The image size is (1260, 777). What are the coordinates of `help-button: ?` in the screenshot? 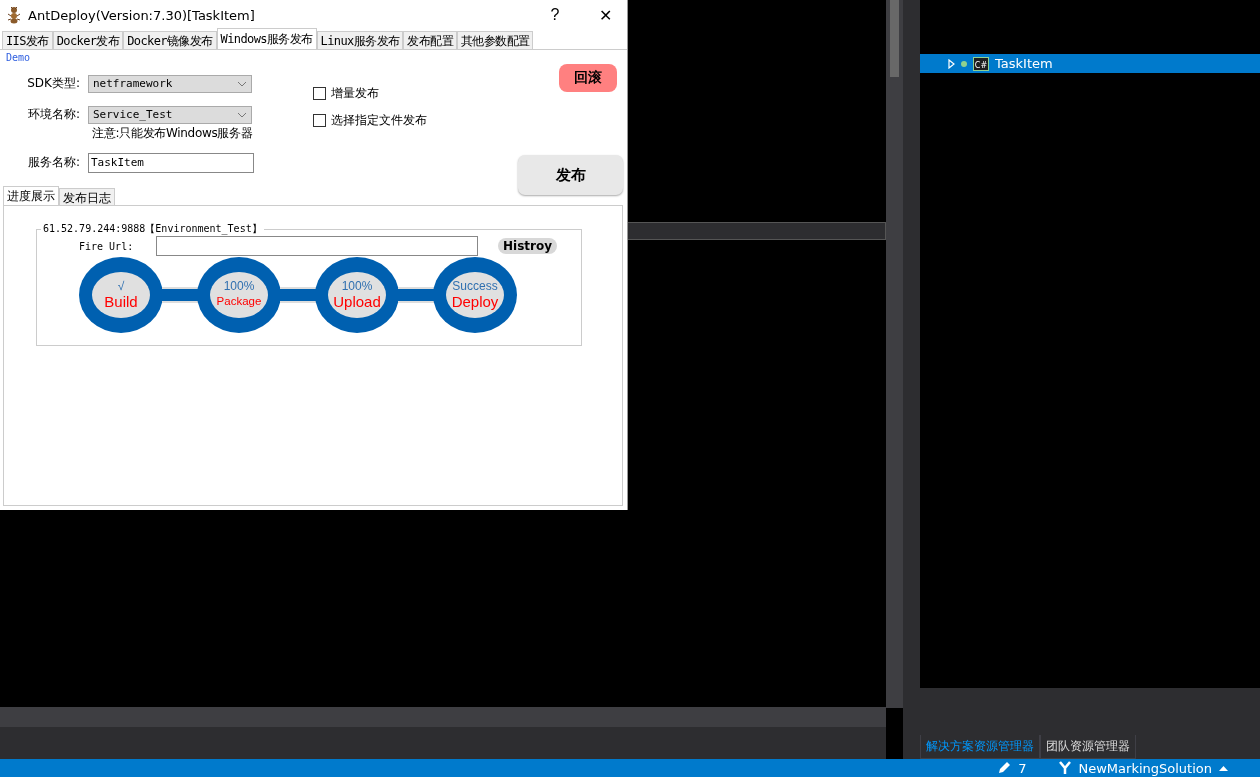 It's located at (555, 15).